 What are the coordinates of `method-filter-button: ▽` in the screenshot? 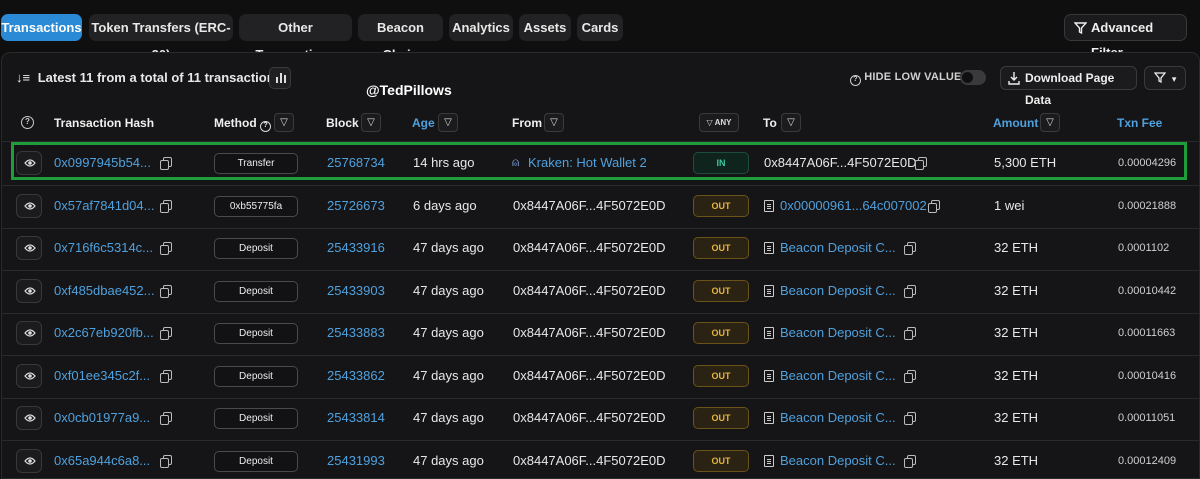 It's located at (284, 122).